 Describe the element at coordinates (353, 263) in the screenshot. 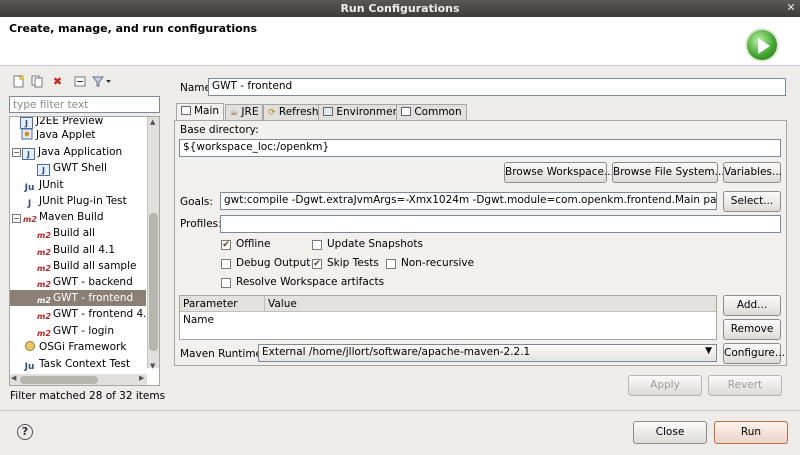

I see `skip-tests-label: Skip Tests` at that location.